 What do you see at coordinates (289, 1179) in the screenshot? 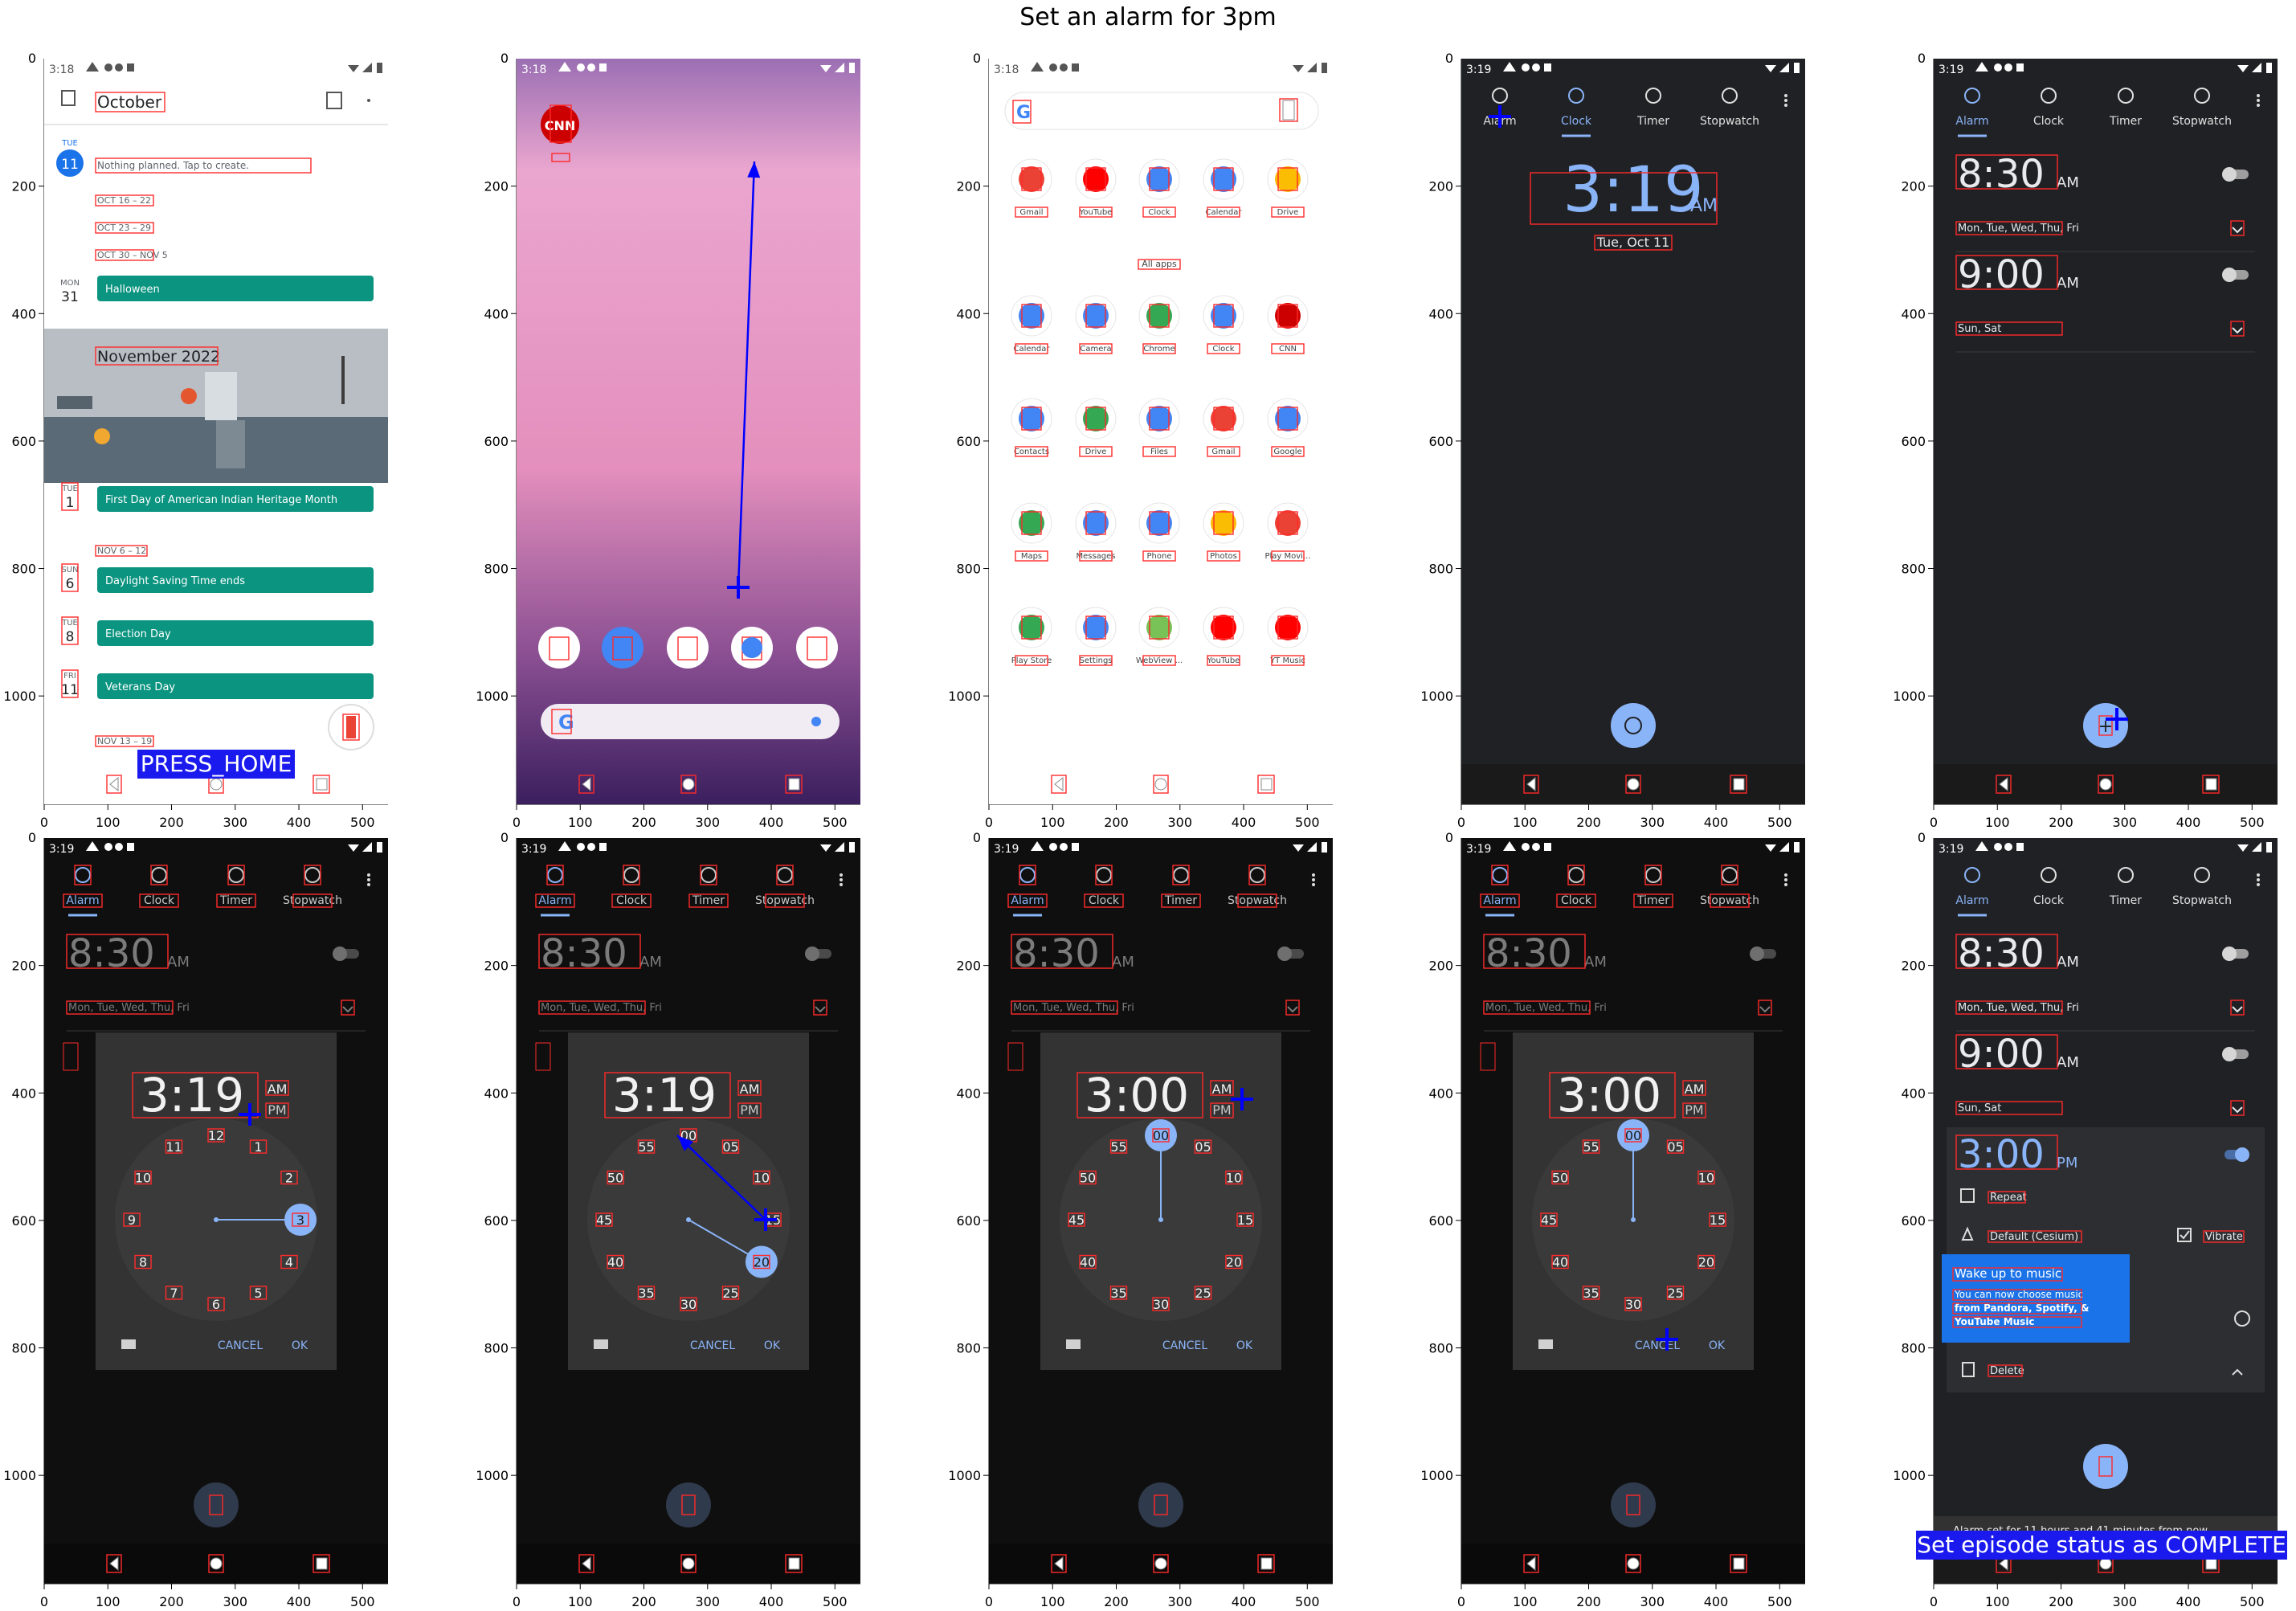
I see `dial-number: 2` at bounding box center [289, 1179].